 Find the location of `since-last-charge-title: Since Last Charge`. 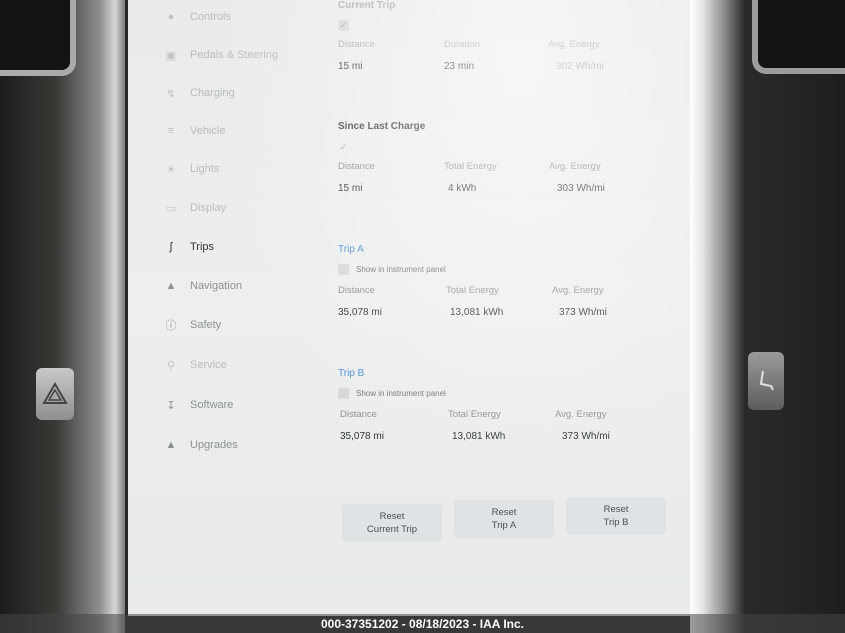

since-last-charge-title: Since Last Charge is located at coordinates (382, 126).